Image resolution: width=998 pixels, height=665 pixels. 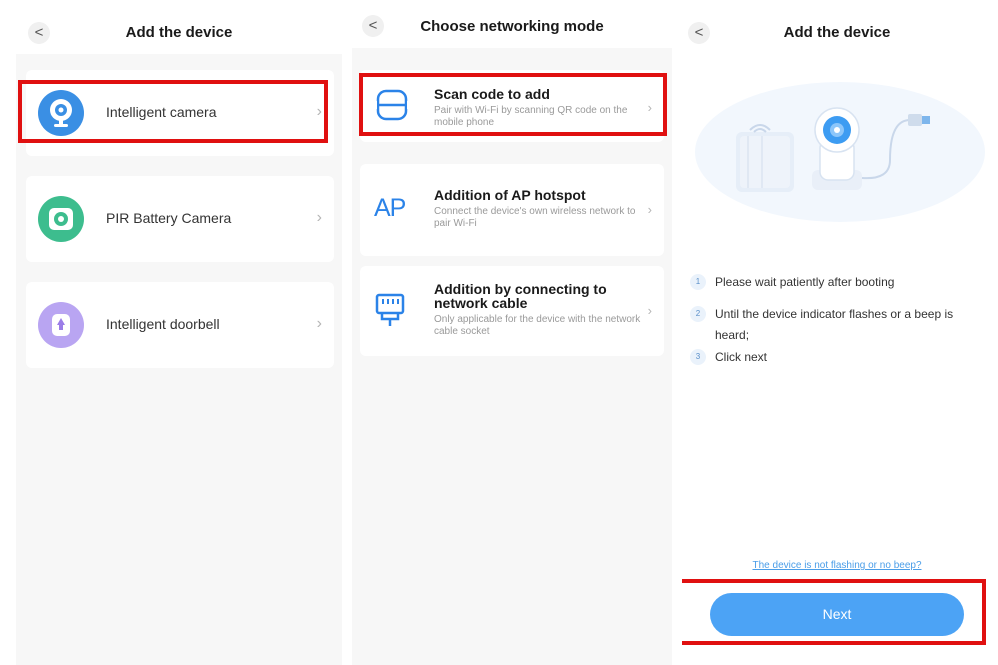 What do you see at coordinates (838, 357) in the screenshot?
I see `step-item: 3 Click next` at bounding box center [838, 357].